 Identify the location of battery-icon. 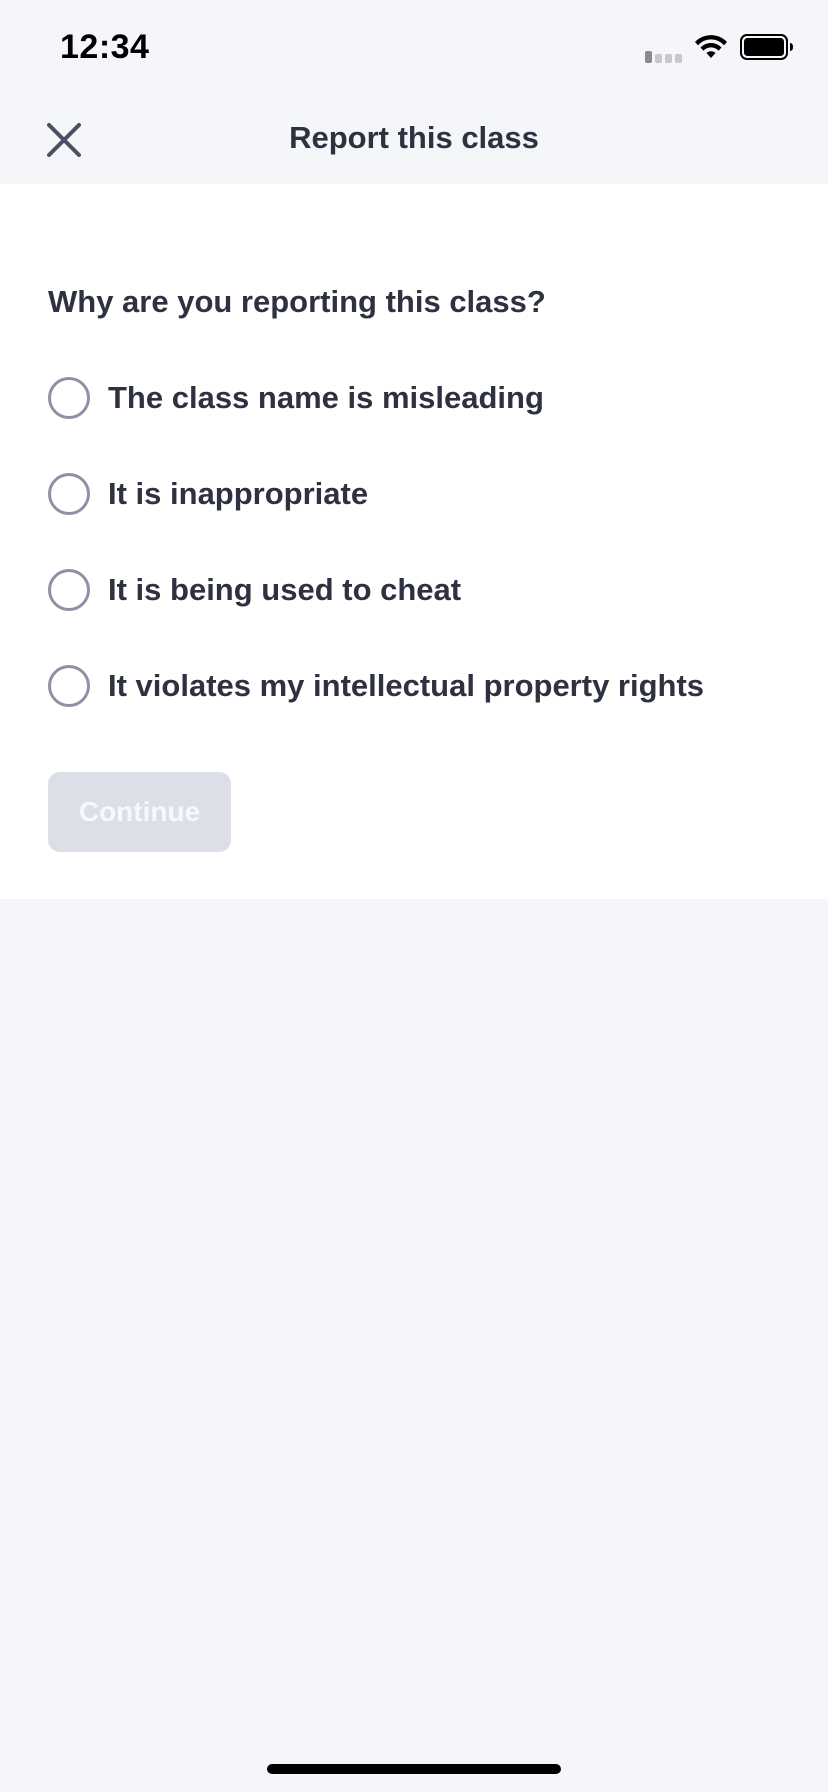
(767, 49).